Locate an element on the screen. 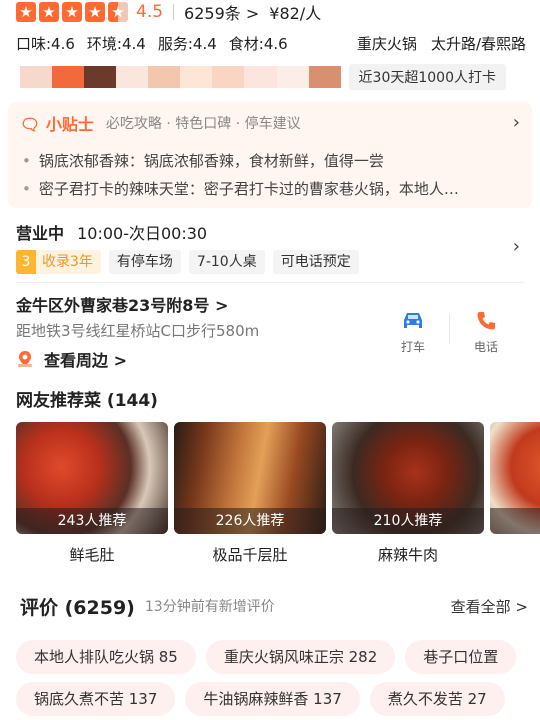 The image size is (540, 720). review-tag: 煮久不发苦 27 is located at coordinates (437, 699).